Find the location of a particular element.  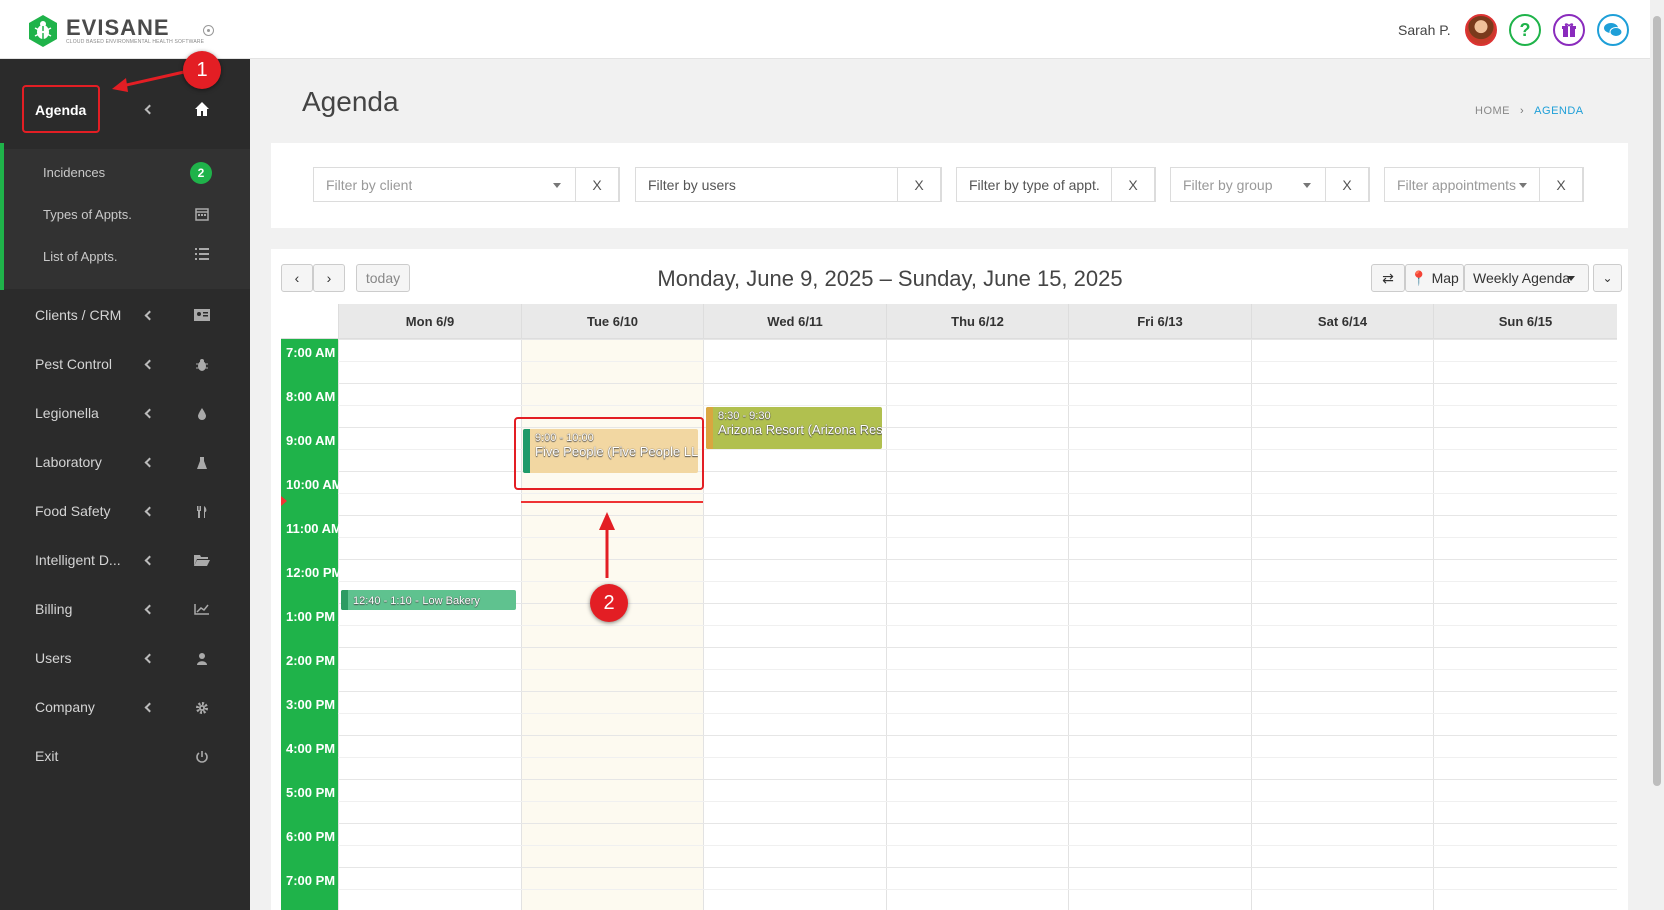

list-icon is located at coordinates (202, 254).